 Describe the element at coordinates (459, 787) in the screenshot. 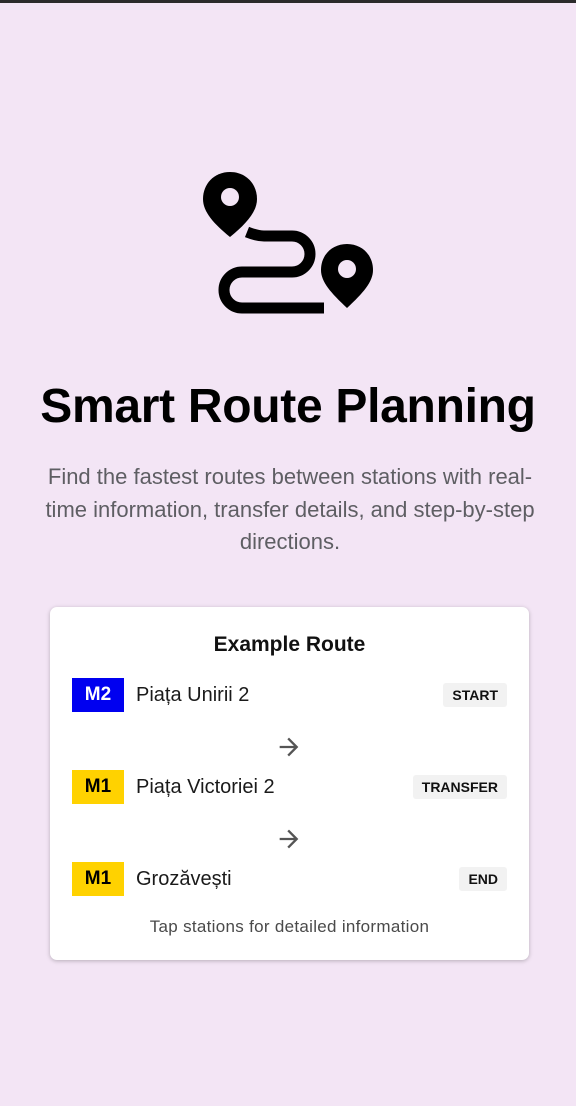

I see `transfer-tag: TRANSFER` at that location.